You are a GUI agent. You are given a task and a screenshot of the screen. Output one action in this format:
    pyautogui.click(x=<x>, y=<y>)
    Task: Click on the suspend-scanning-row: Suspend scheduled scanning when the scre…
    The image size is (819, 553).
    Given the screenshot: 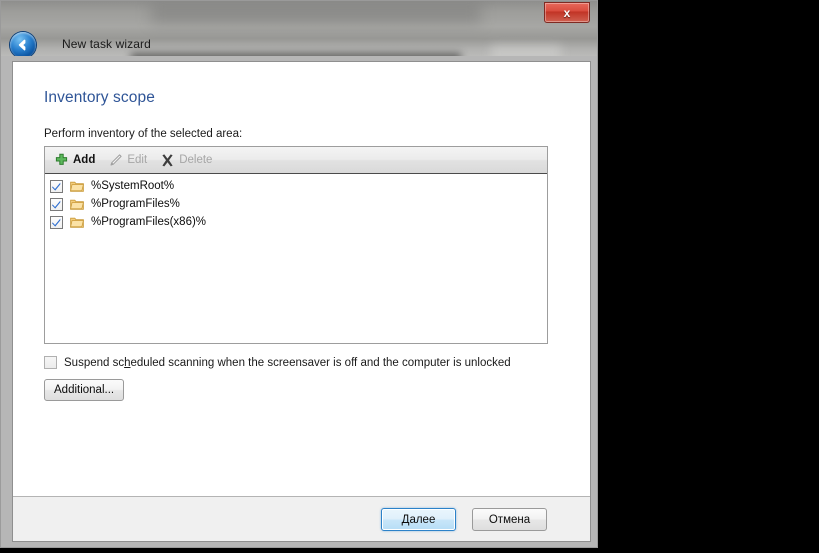 What is the action you would take?
    pyautogui.click(x=277, y=362)
    